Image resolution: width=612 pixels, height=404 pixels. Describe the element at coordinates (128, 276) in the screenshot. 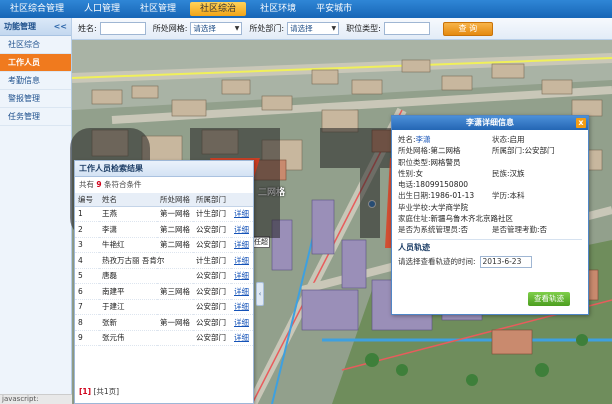

I see `row-name: 唐磊` at that location.